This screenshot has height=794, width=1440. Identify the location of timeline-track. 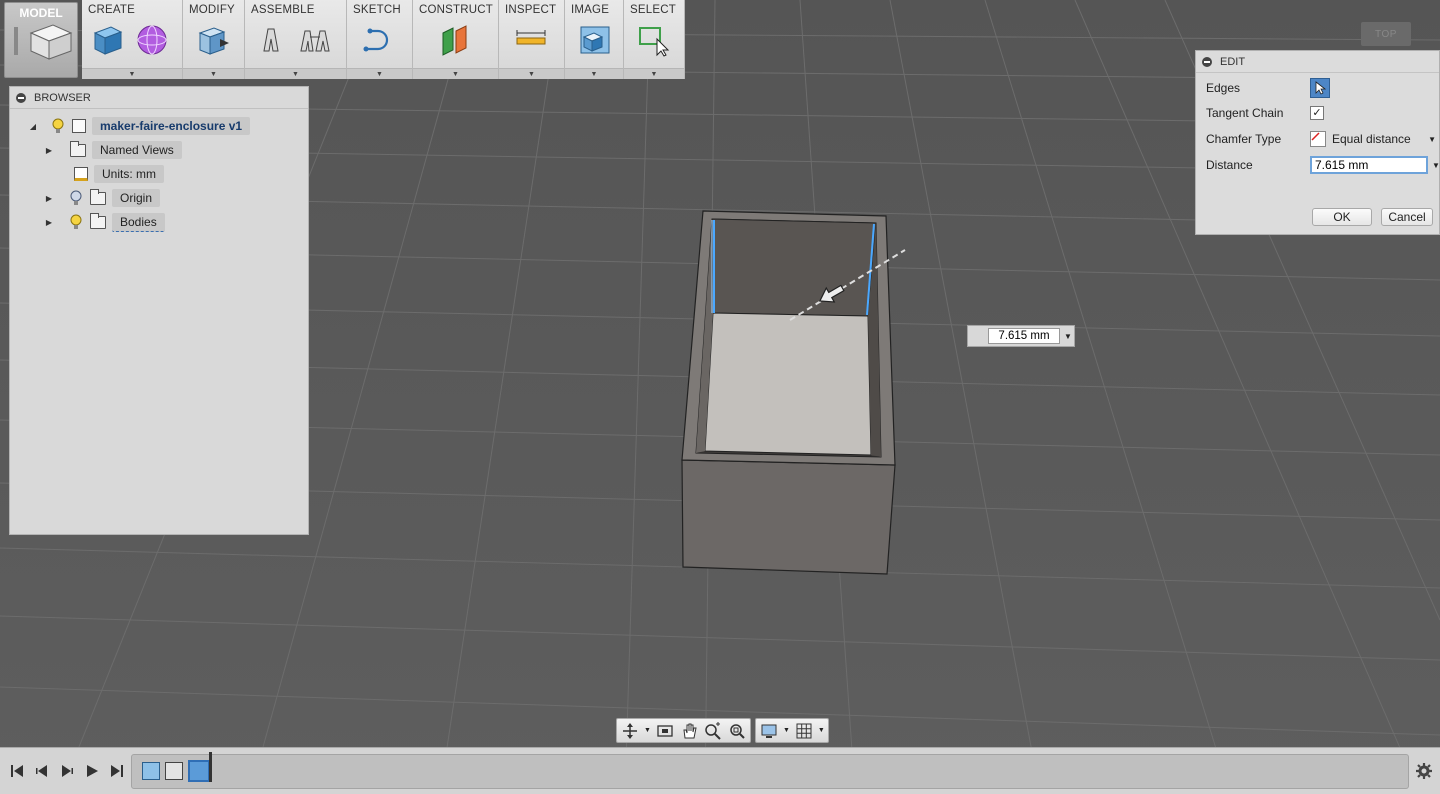
(770, 770).